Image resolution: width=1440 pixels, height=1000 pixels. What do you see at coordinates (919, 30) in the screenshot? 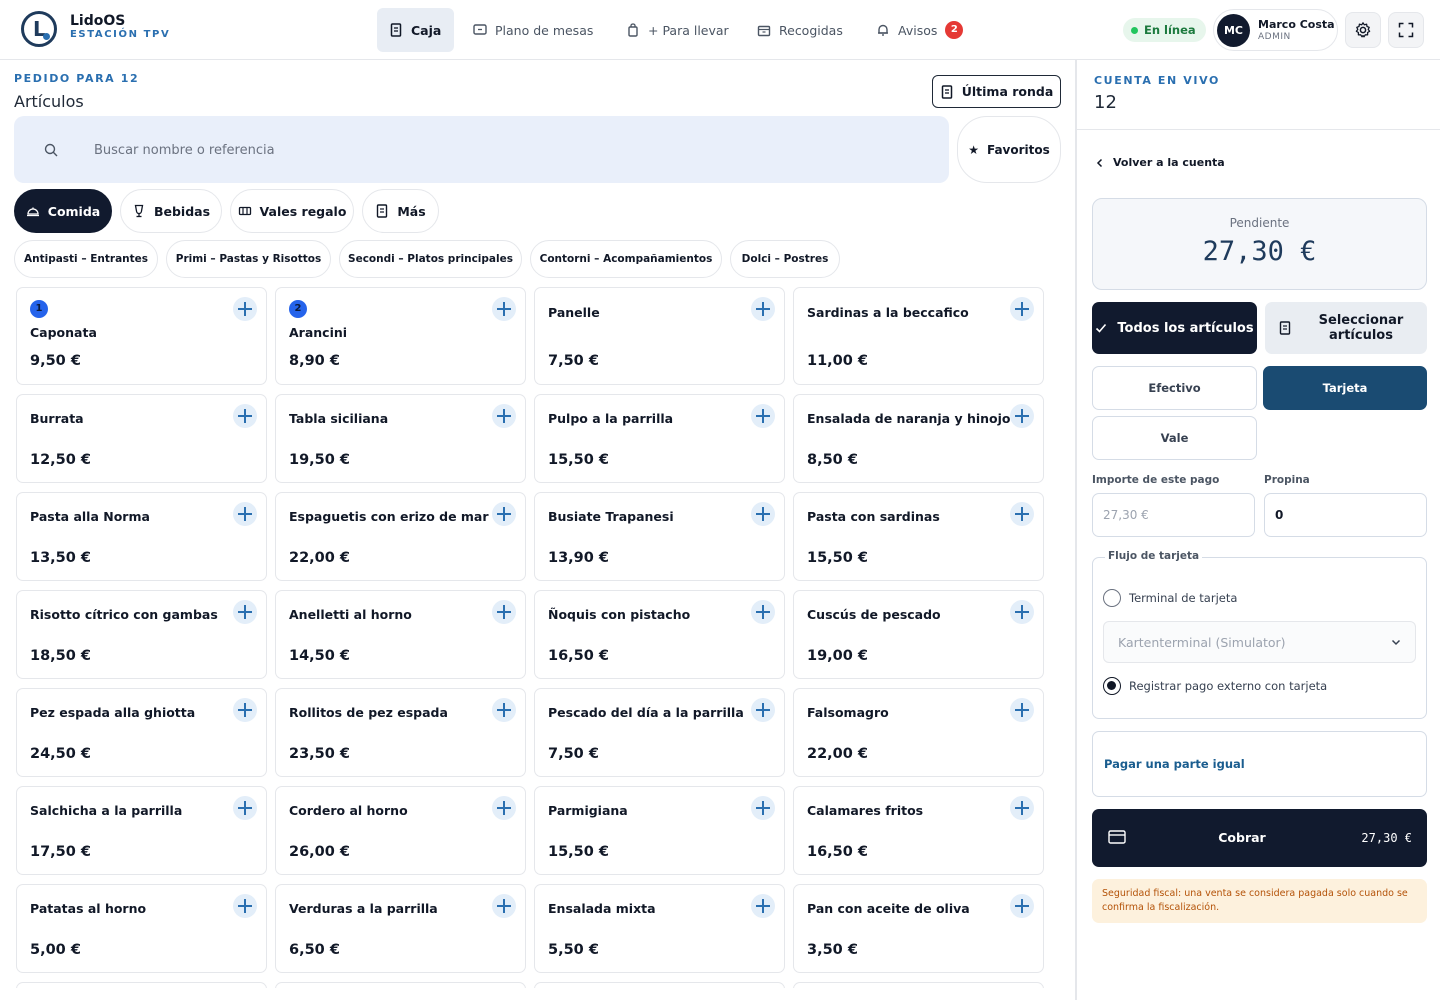
I see `nav-avisos: Avisos 2` at bounding box center [919, 30].